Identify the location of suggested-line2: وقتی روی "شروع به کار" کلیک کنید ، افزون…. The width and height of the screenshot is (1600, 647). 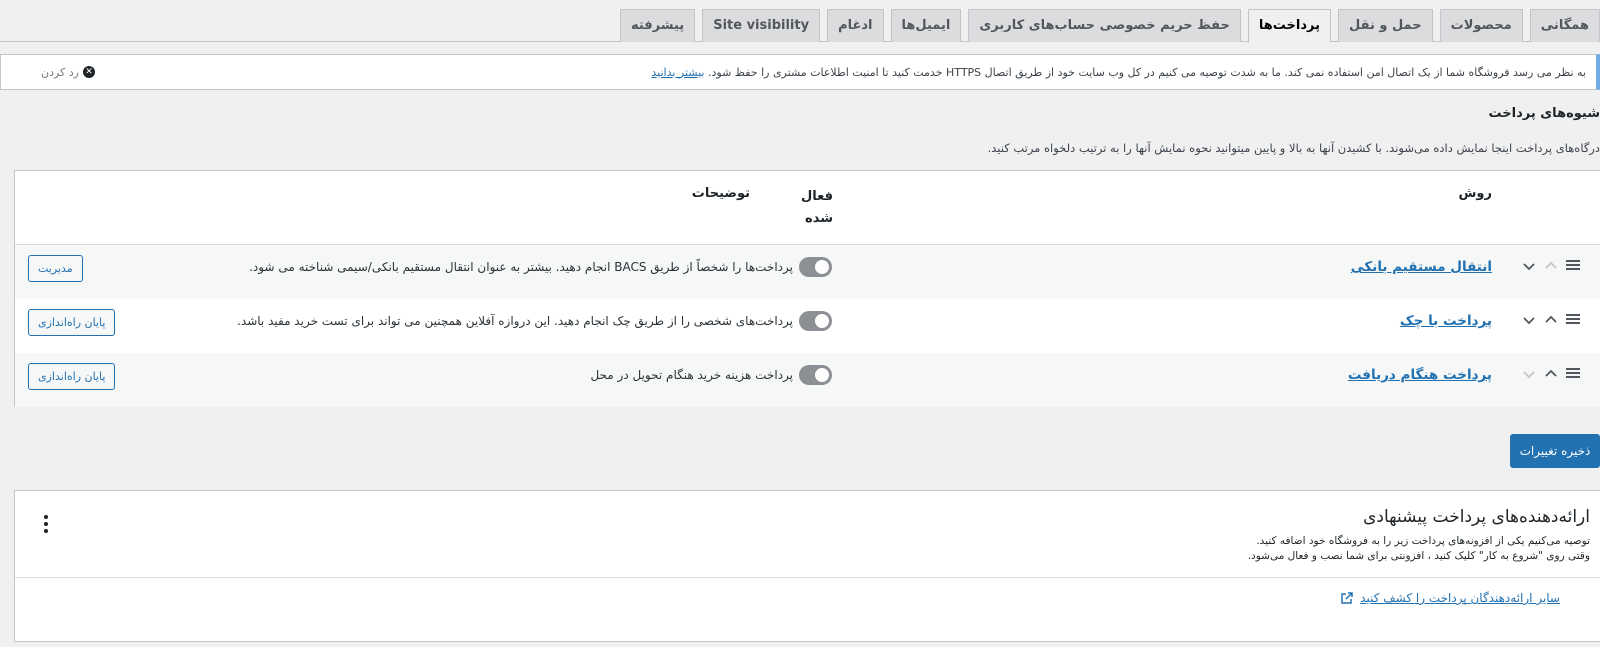
(1418, 556).